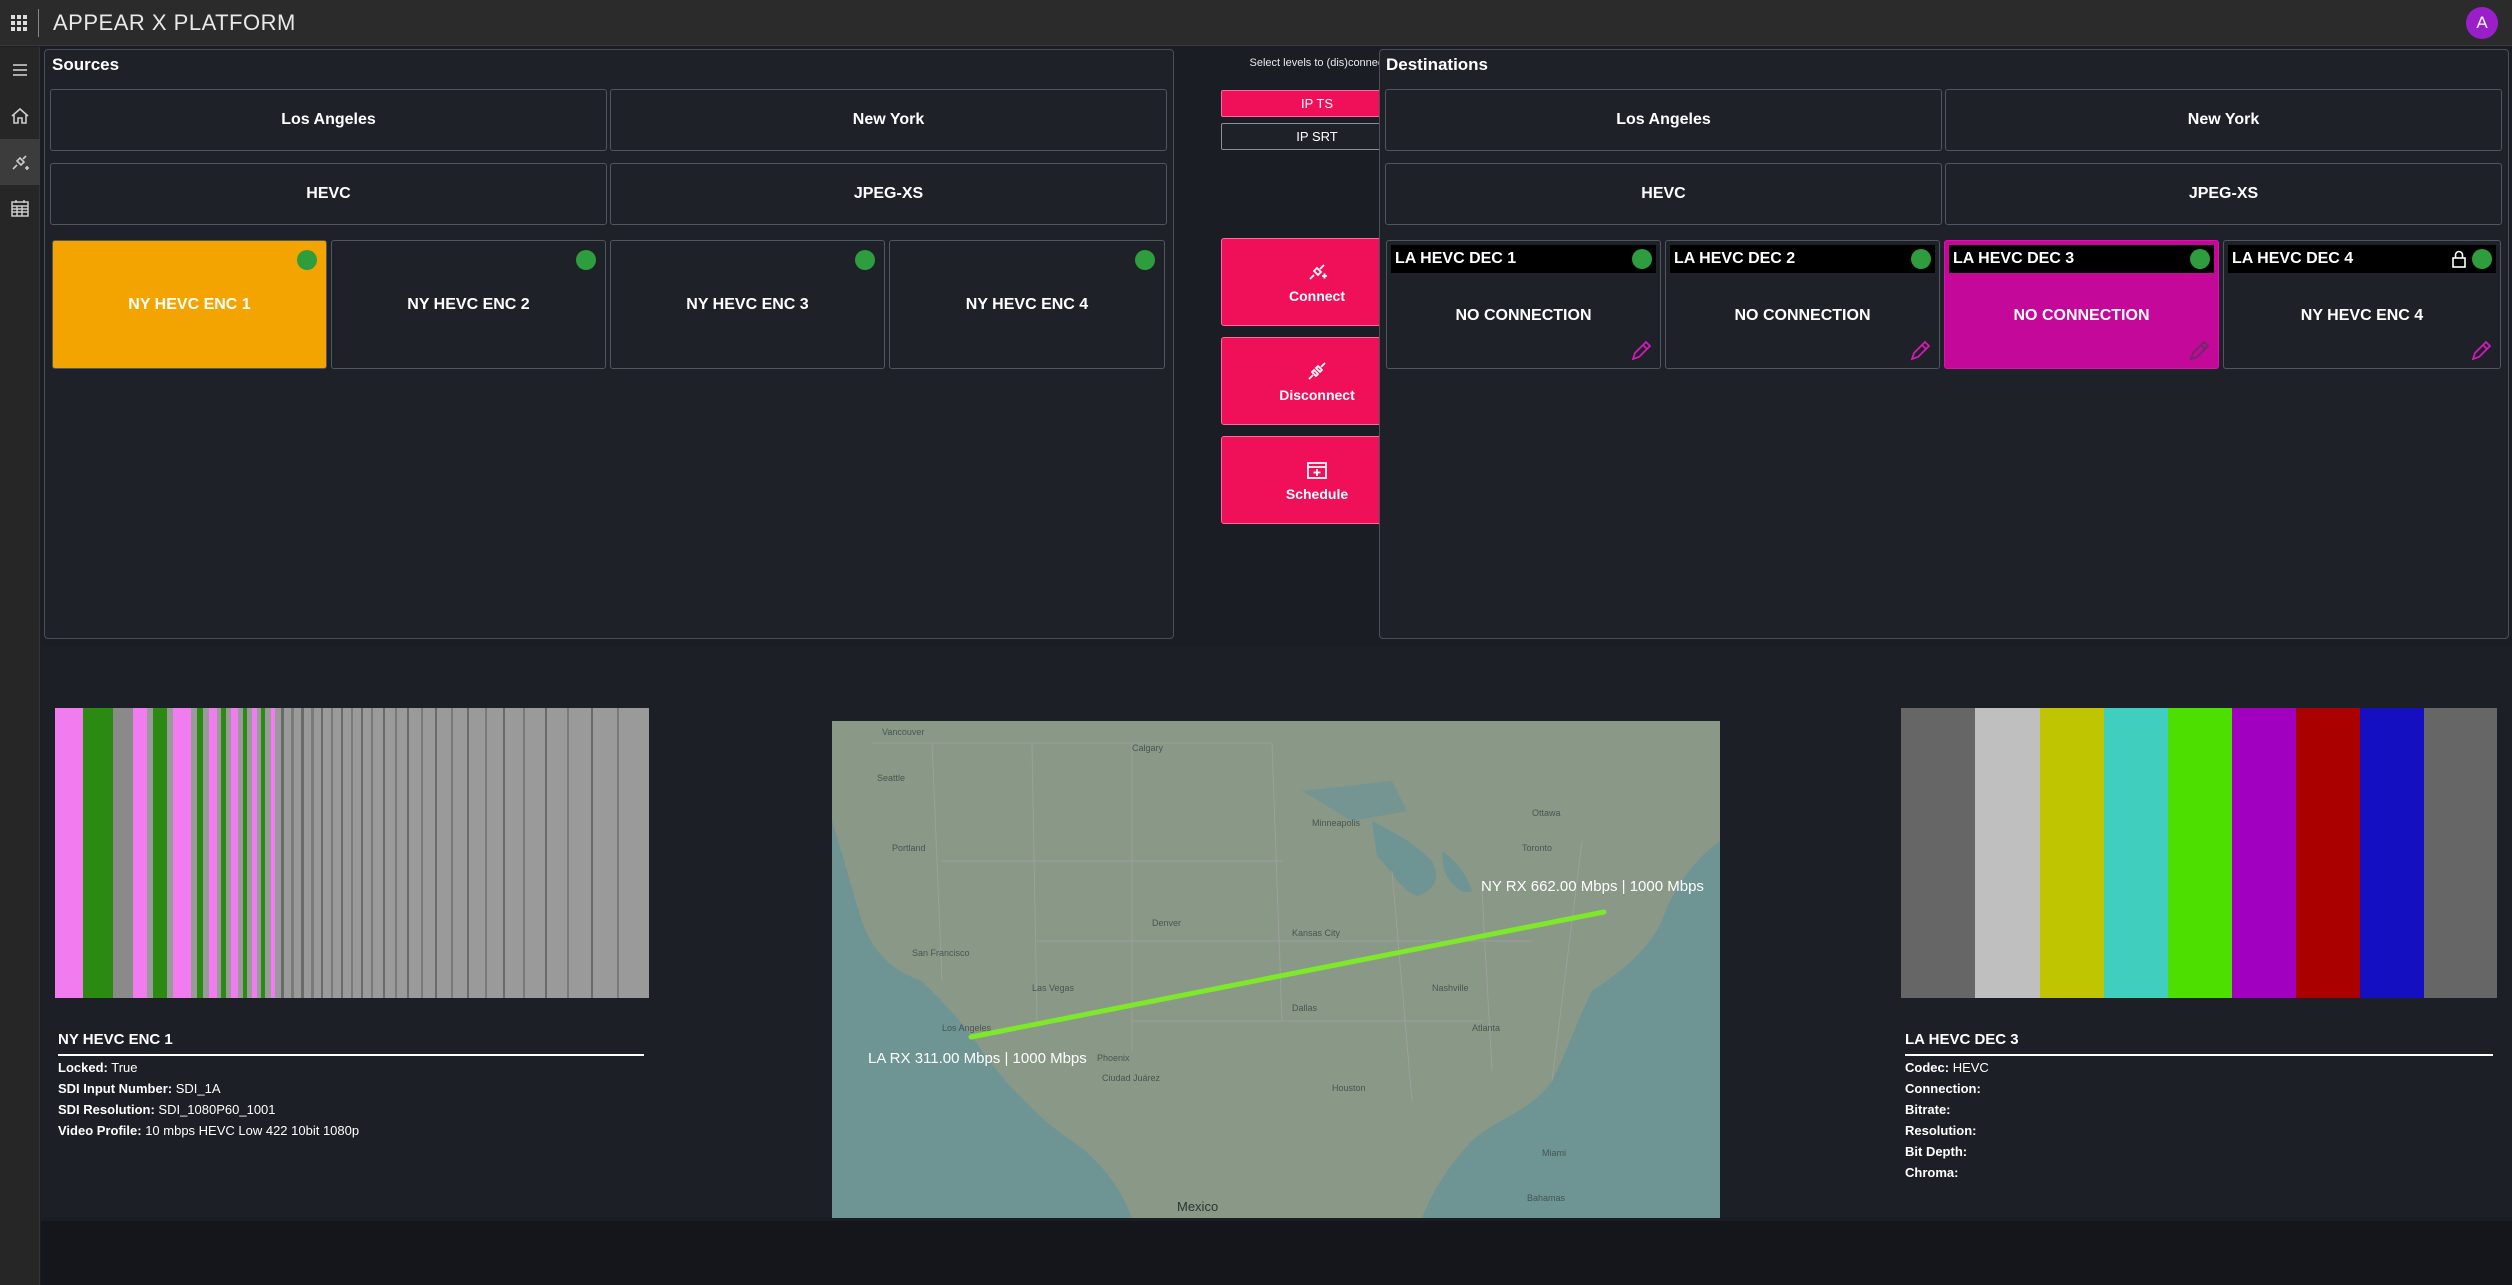 Image resolution: width=2512 pixels, height=1285 pixels. Describe the element at coordinates (38, 22) in the screenshot. I see `title-divider` at that location.